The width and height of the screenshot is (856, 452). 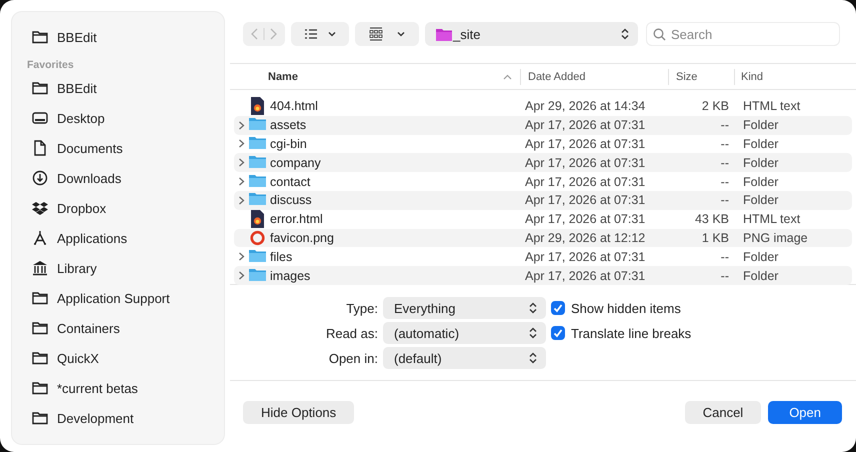 What do you see at coordinates (464, 358) in the screenshot?
I see `popup-button: (default)` at bounding box center [464, 358].